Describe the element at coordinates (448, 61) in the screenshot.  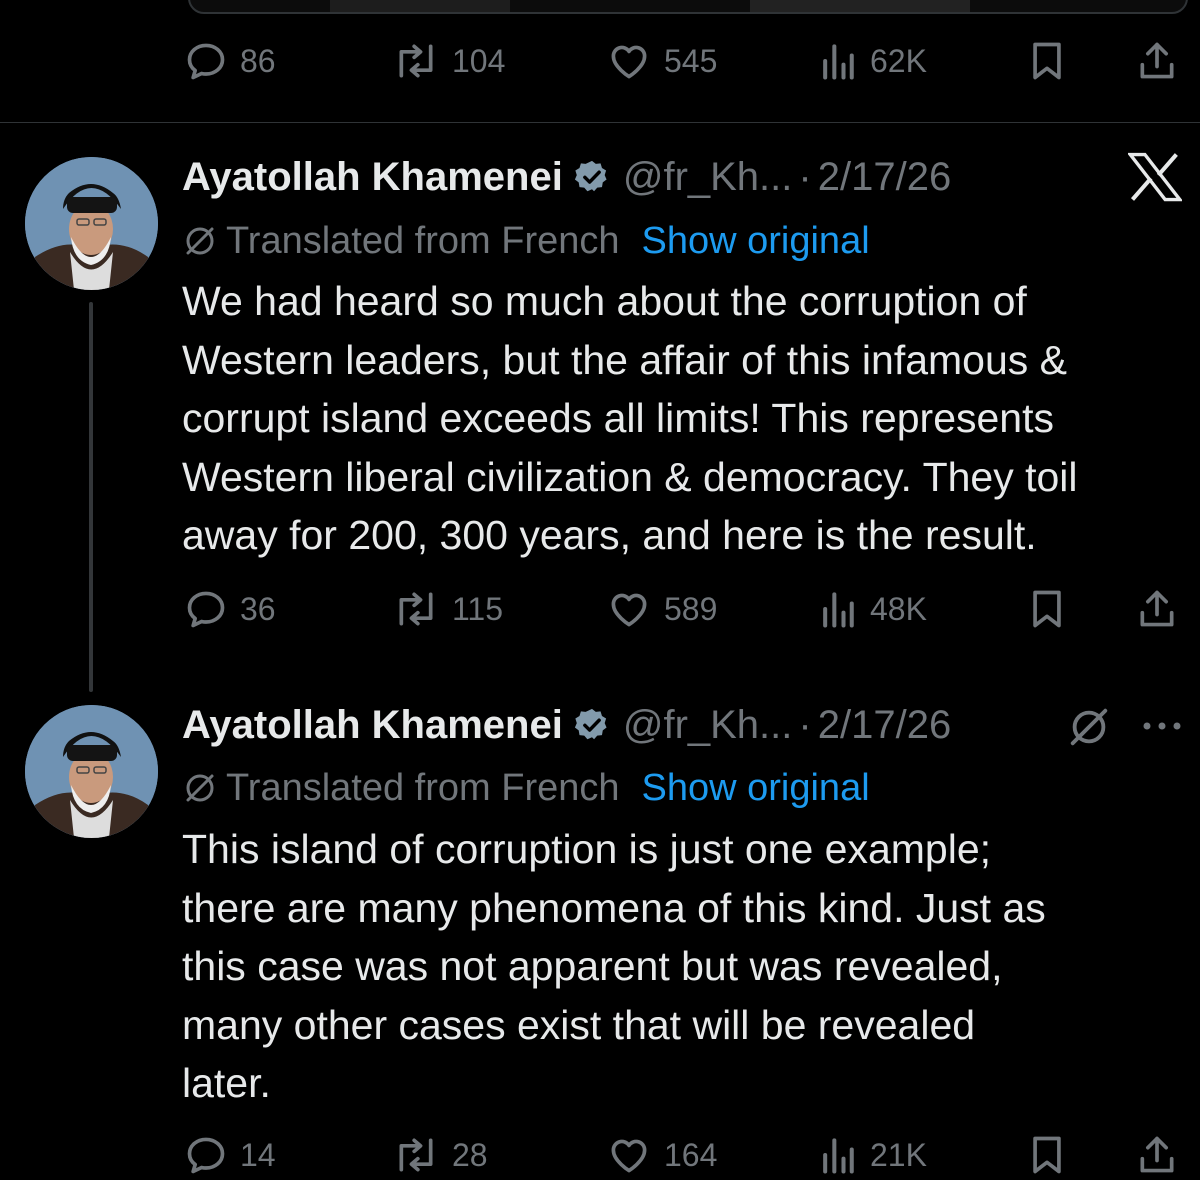
I see `repost-button: 104` at that location.